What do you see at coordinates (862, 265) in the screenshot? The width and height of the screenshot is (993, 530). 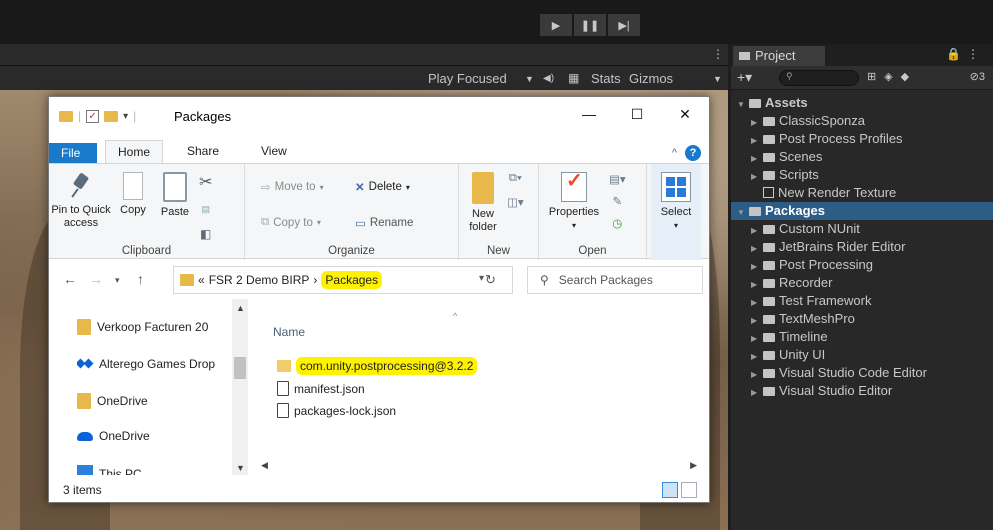 I see `tree-item: ▶ Post Processing` at bounding box center [862, 265].